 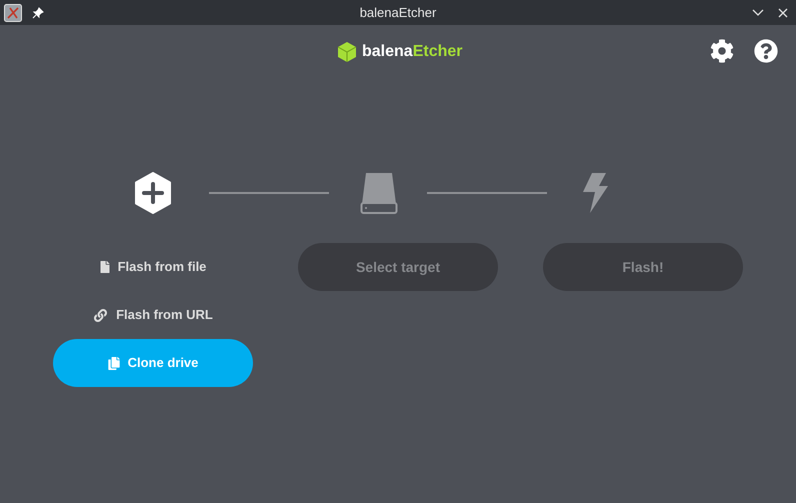 I want to click on source-option-link: Flash from file, so click(x=153, y=267).